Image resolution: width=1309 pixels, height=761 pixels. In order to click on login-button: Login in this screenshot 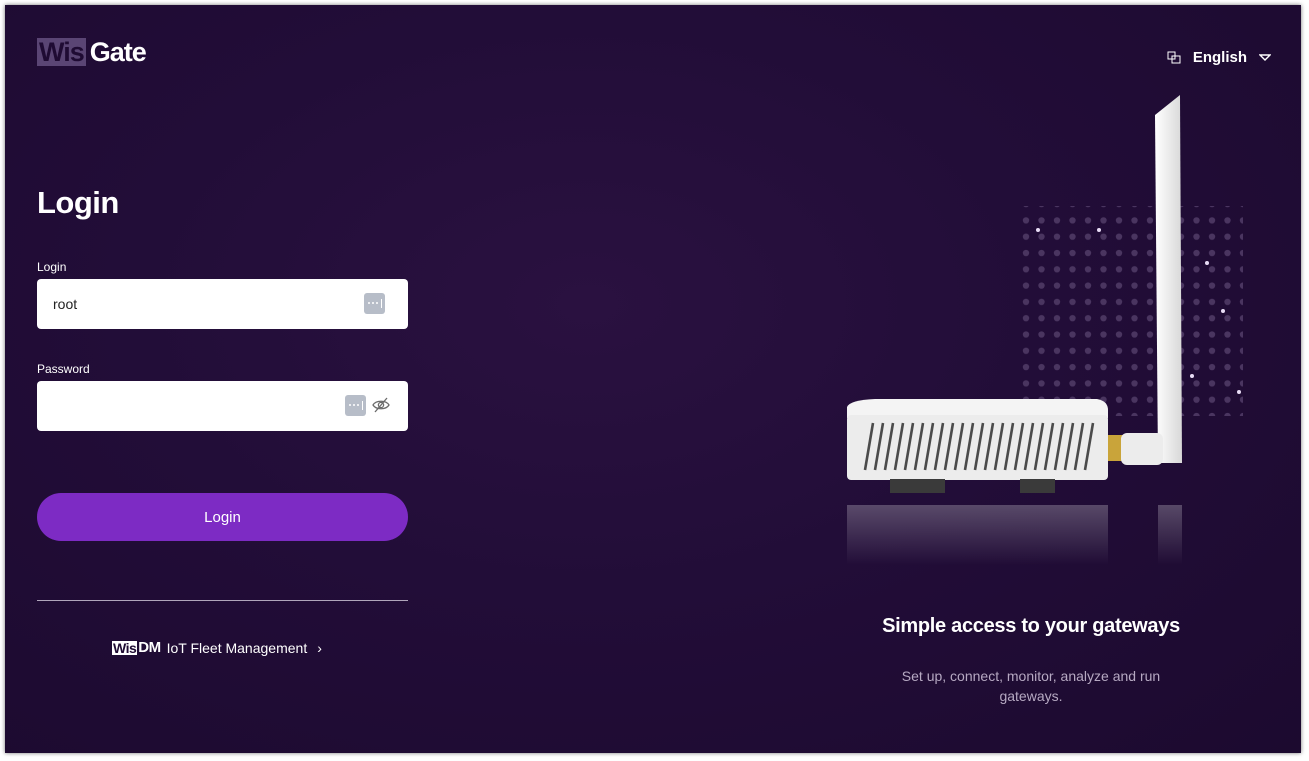, I will do `click(222, 517)`.